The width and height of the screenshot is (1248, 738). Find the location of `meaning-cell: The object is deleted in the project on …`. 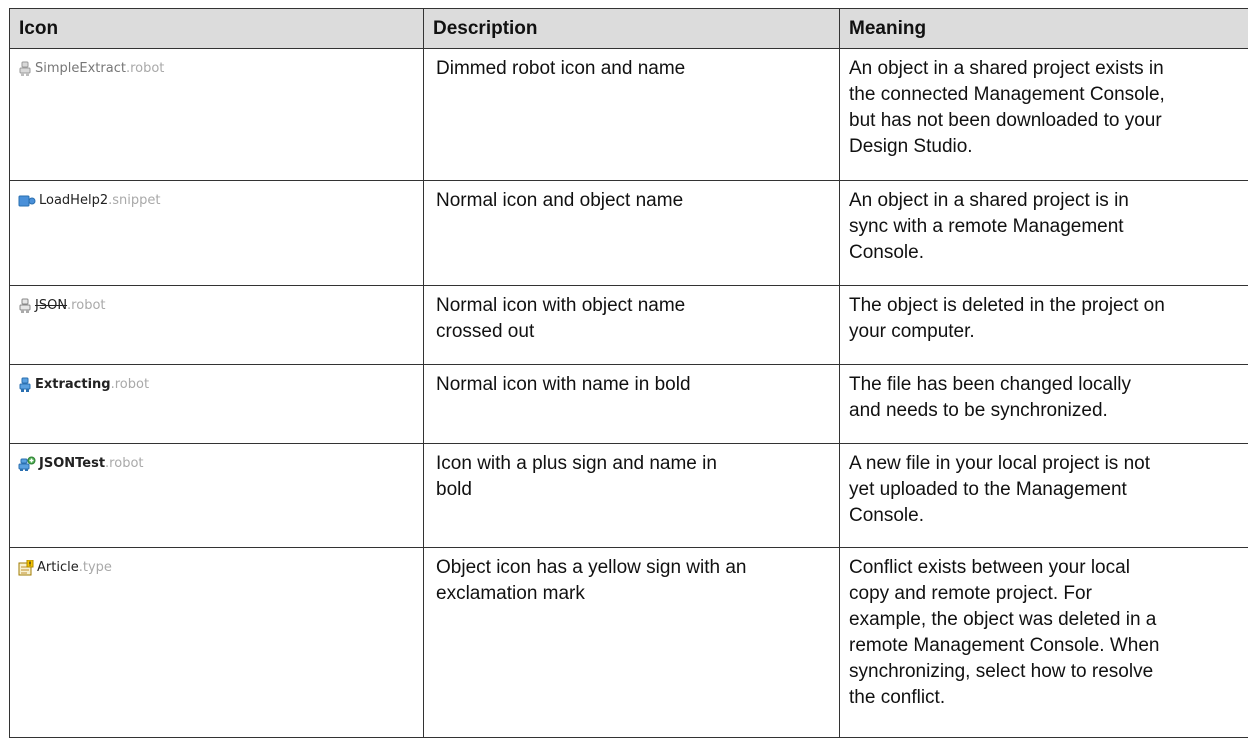

meaning-cell: The object is deleted in the project on … is located at coordinates (1044, 325).